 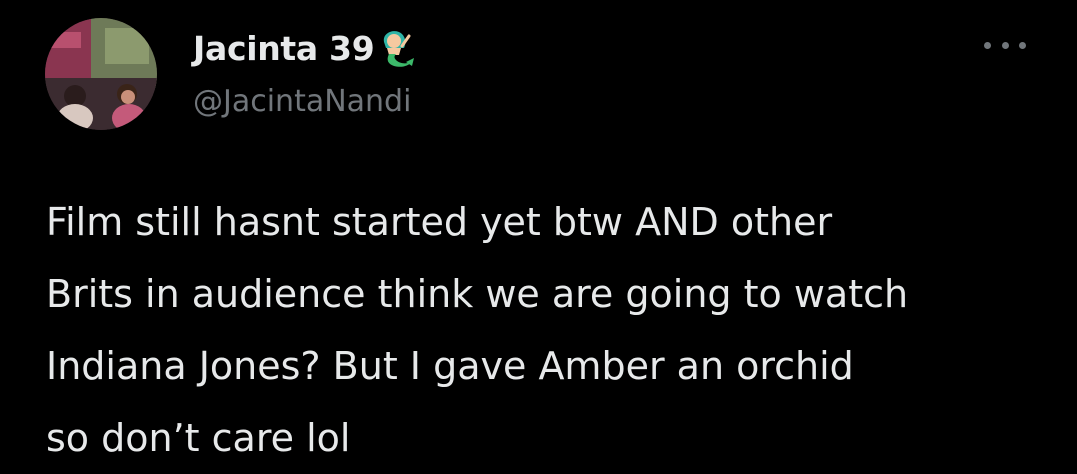 I want to click on tweet-text-line: so don’t care lol, so click(x=198, y=438).